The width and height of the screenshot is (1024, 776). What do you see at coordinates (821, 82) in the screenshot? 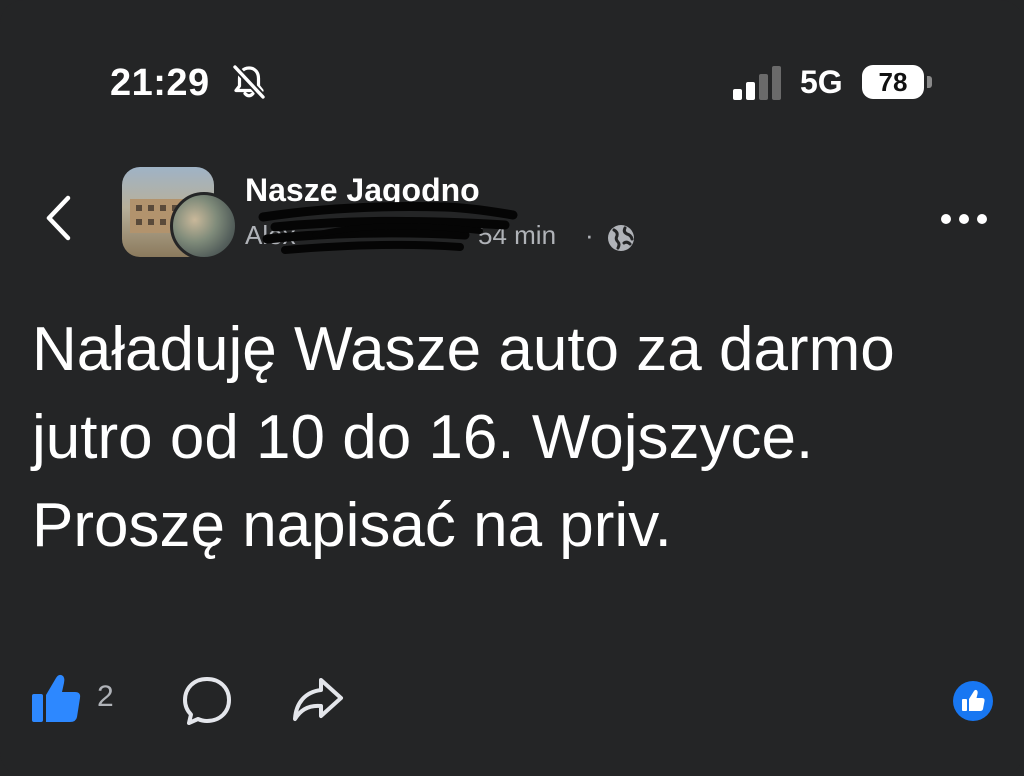
I see `network-type: 5G` at bounding box center [821, 82].